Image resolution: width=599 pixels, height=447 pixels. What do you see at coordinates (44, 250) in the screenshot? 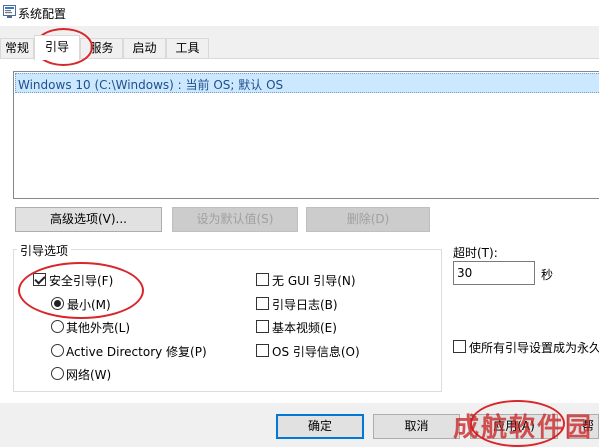
I see `boot-options-group-title: 引导选项` at bounding box center [44, 250].